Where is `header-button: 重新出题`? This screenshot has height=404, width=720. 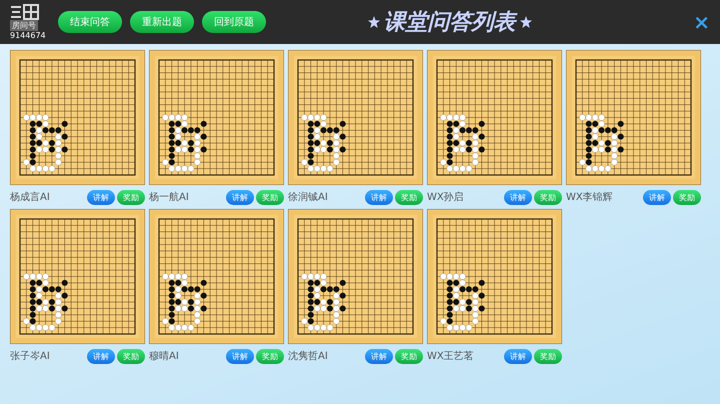 header-button: 重新出题 is located at coordinates (162, 22).